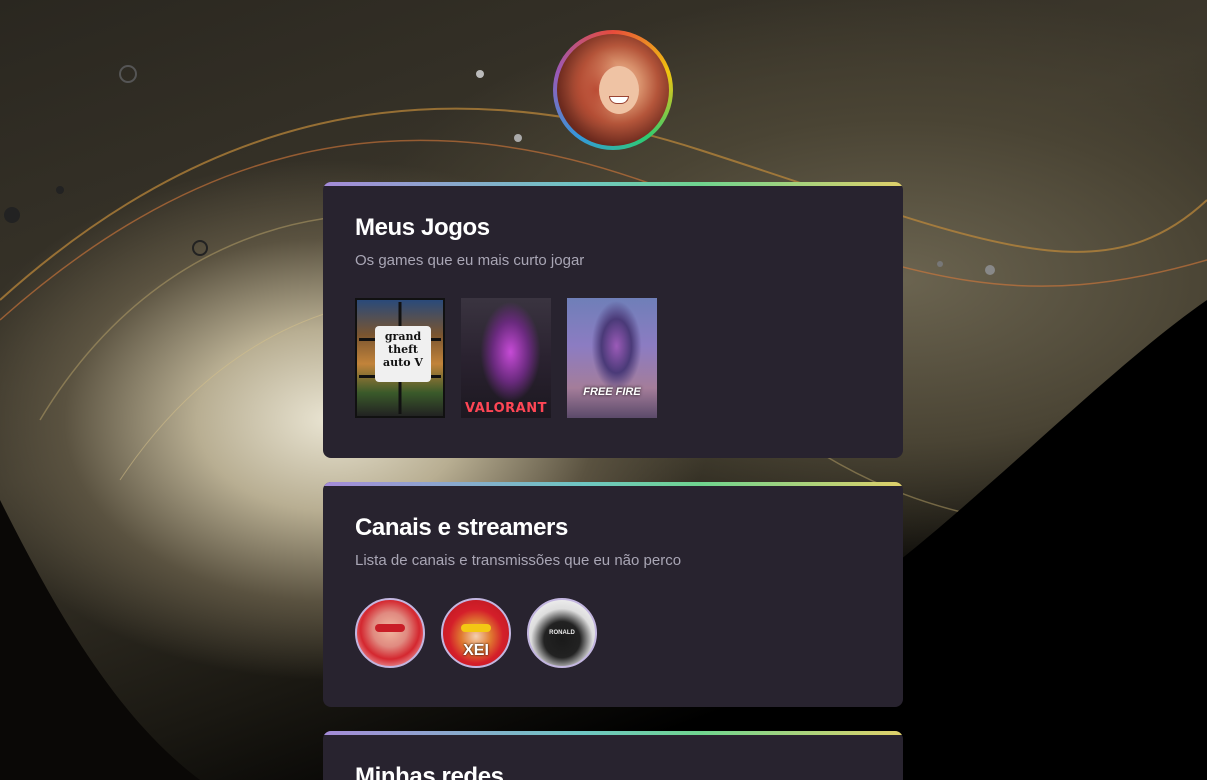  What do you see at coordinates (613, 755) in the screenshot?
I see `social-card: Minhas redes` at bounding box center [613, 755].